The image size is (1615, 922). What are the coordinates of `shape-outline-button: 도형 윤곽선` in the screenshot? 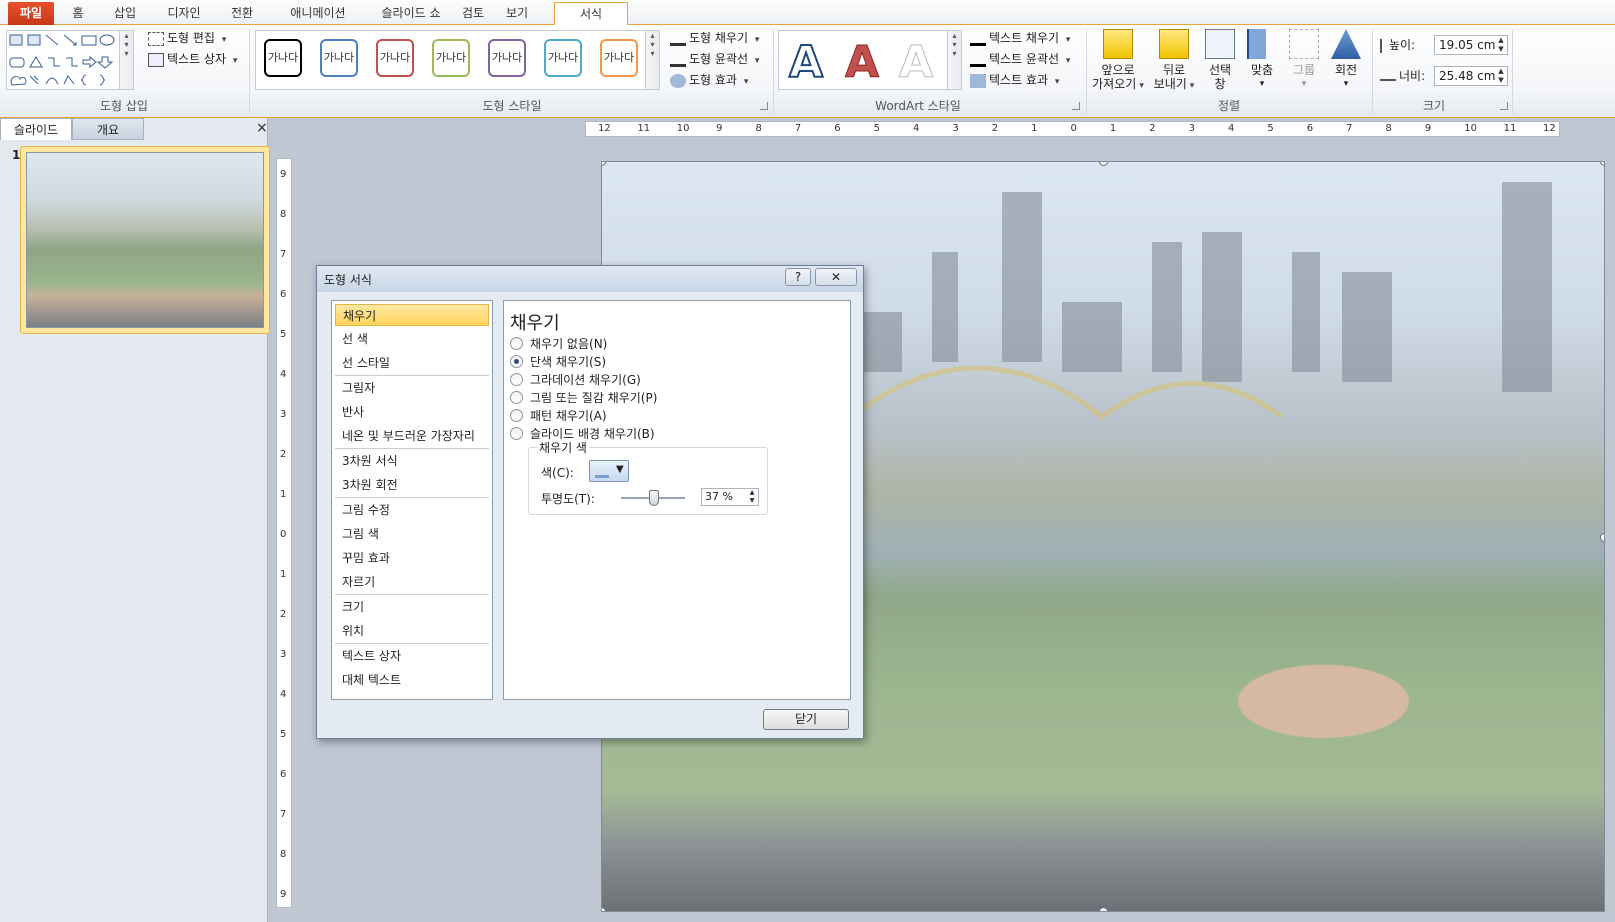 It's located at (714, 59).